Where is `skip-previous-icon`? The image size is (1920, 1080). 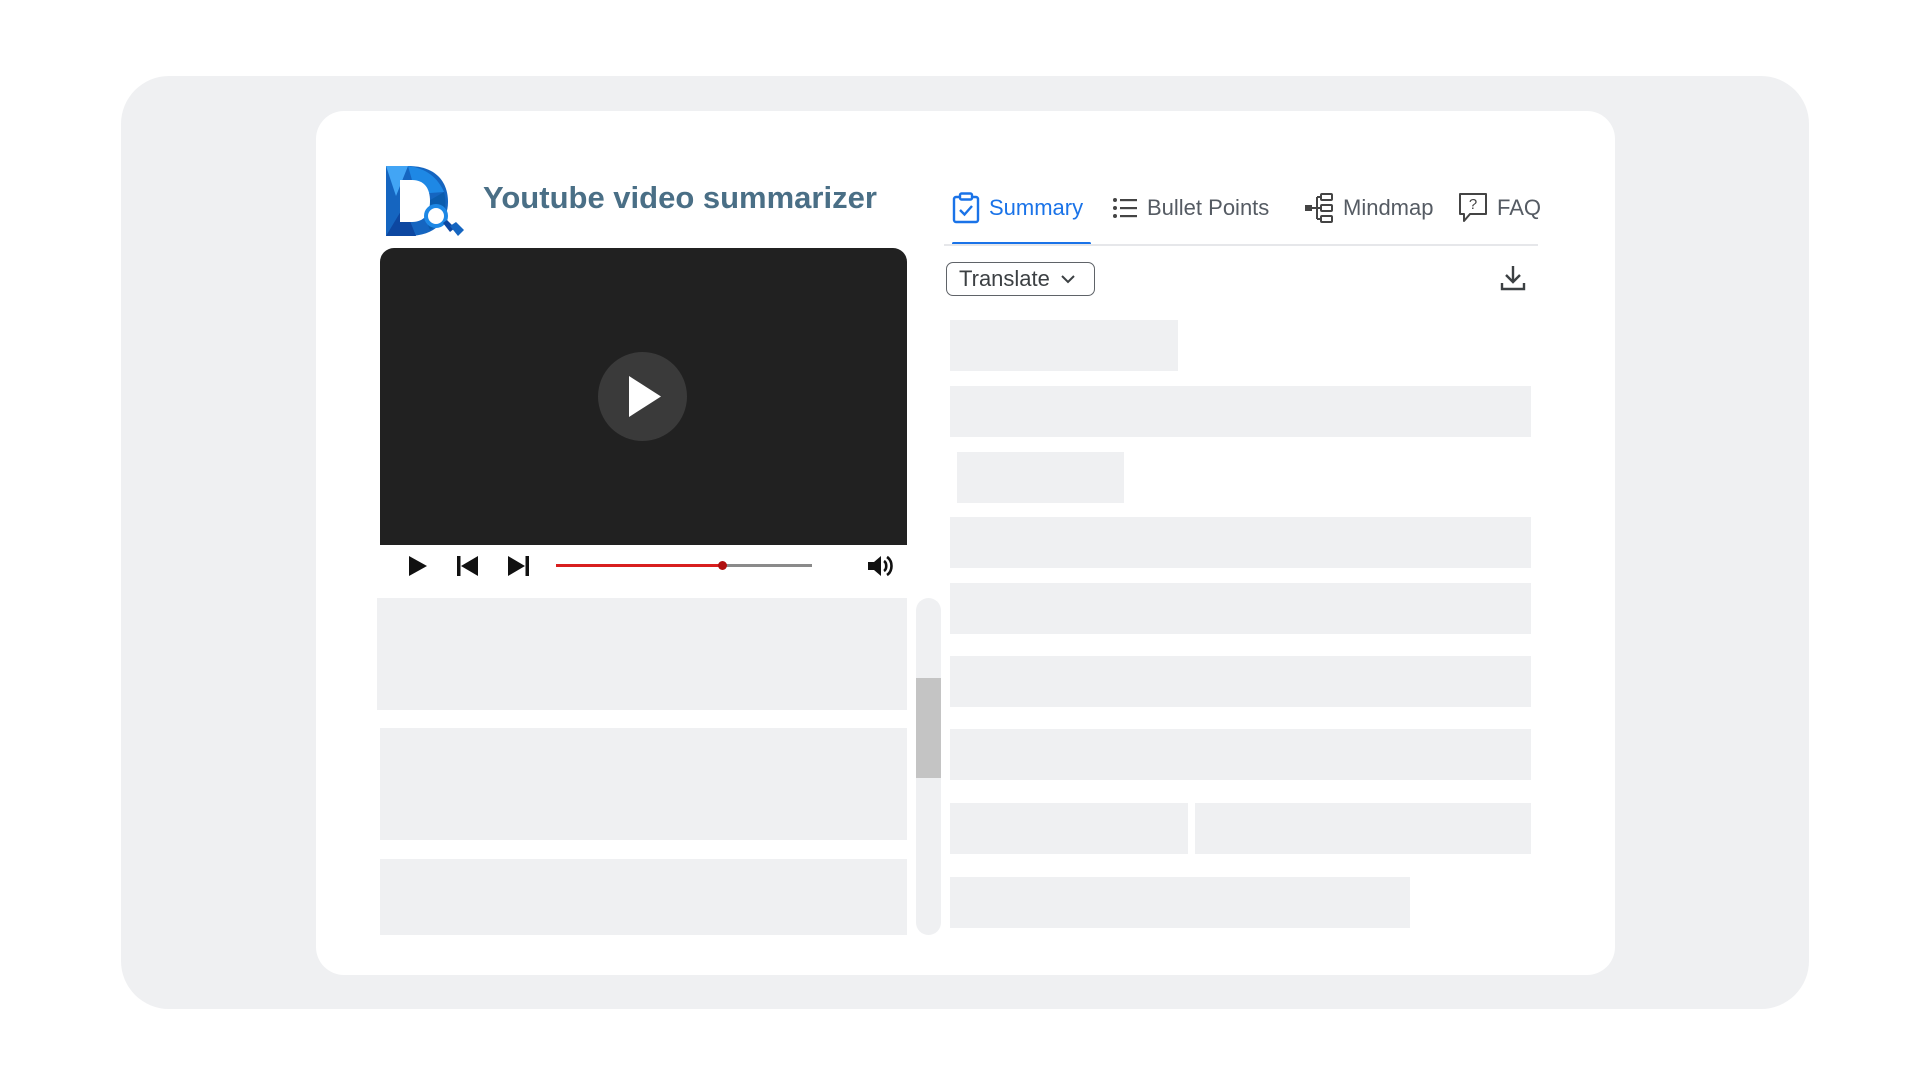 skip-previous-icon is located at coordinates (467, 566).